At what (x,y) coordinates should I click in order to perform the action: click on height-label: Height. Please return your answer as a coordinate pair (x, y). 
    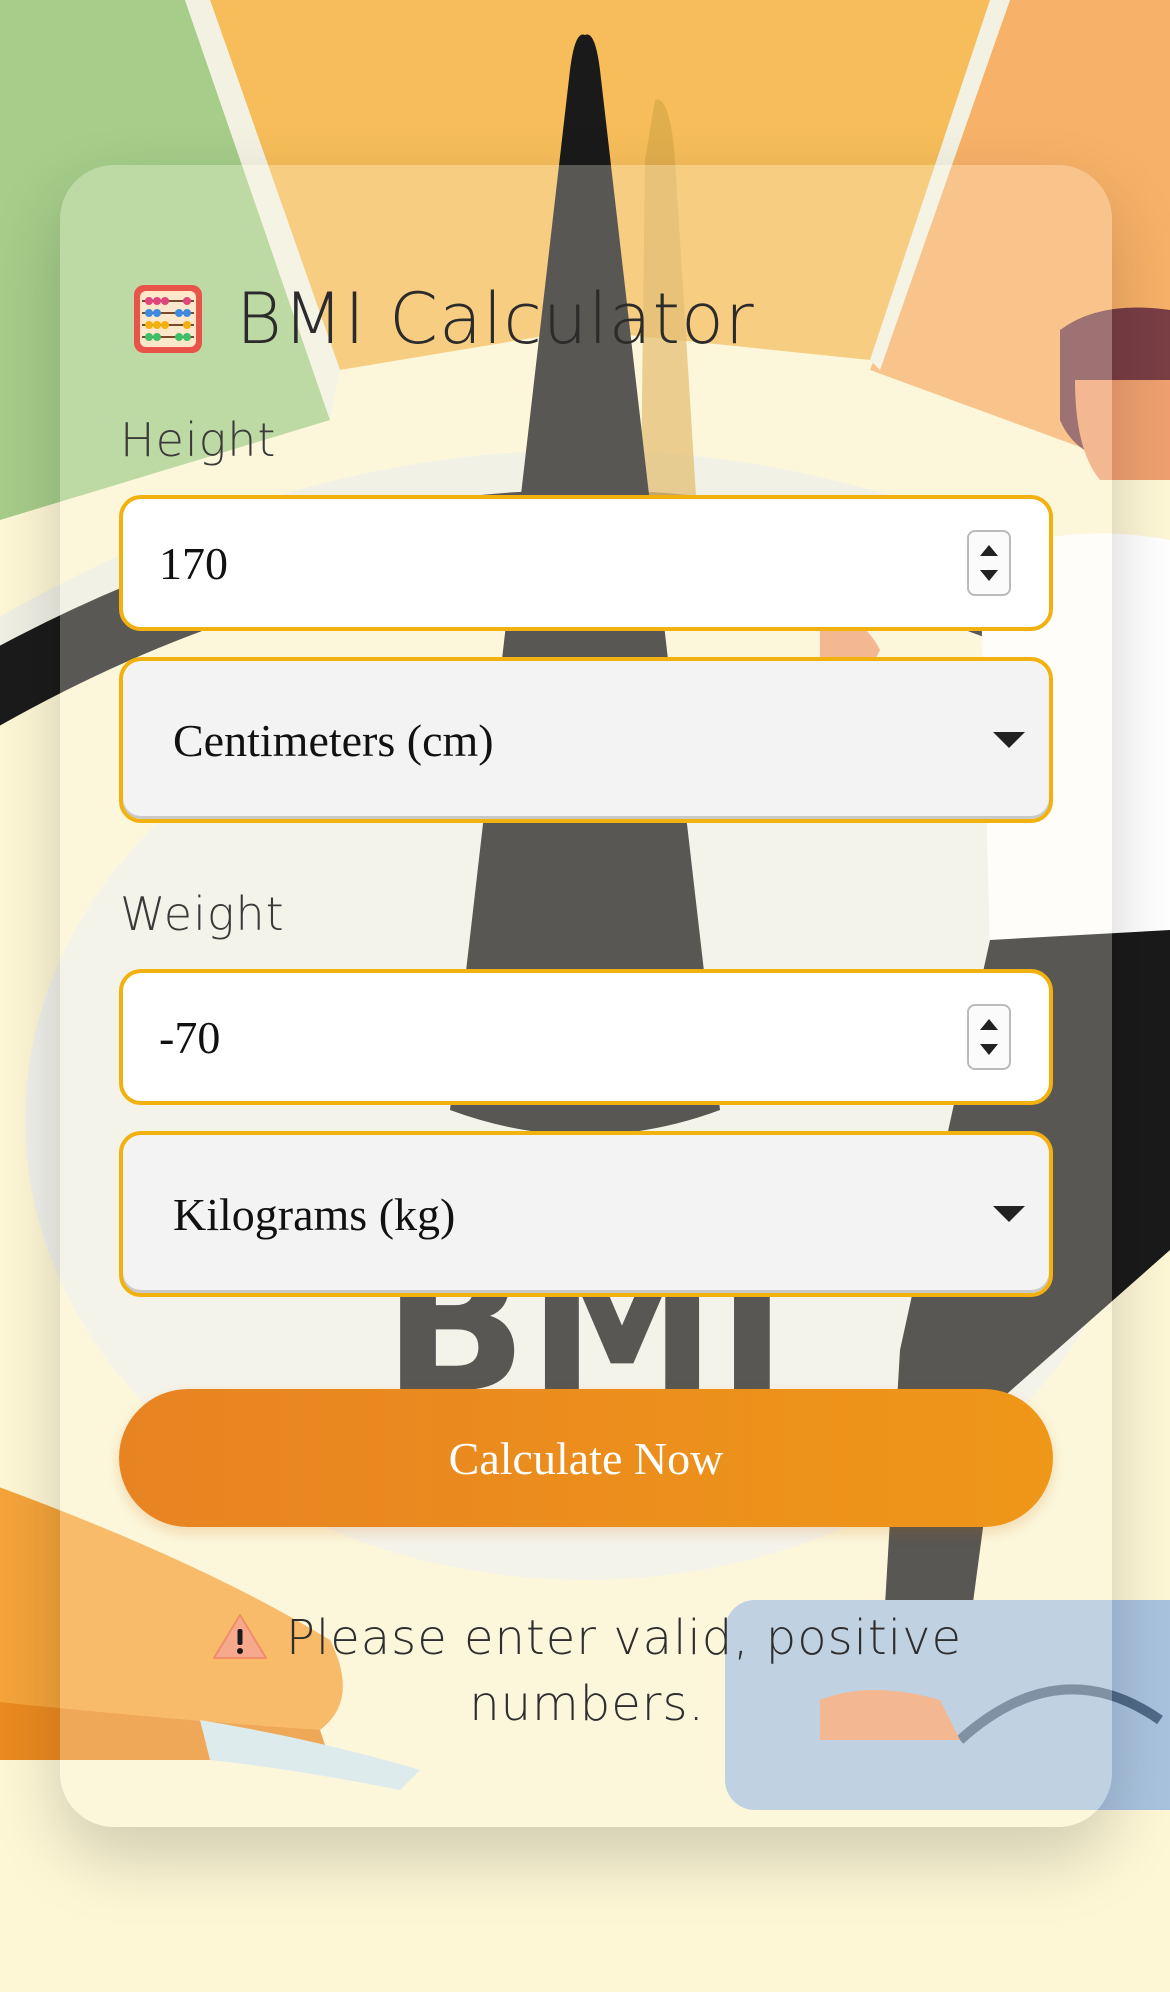
    Looking at the image, I should click on (198, 440).